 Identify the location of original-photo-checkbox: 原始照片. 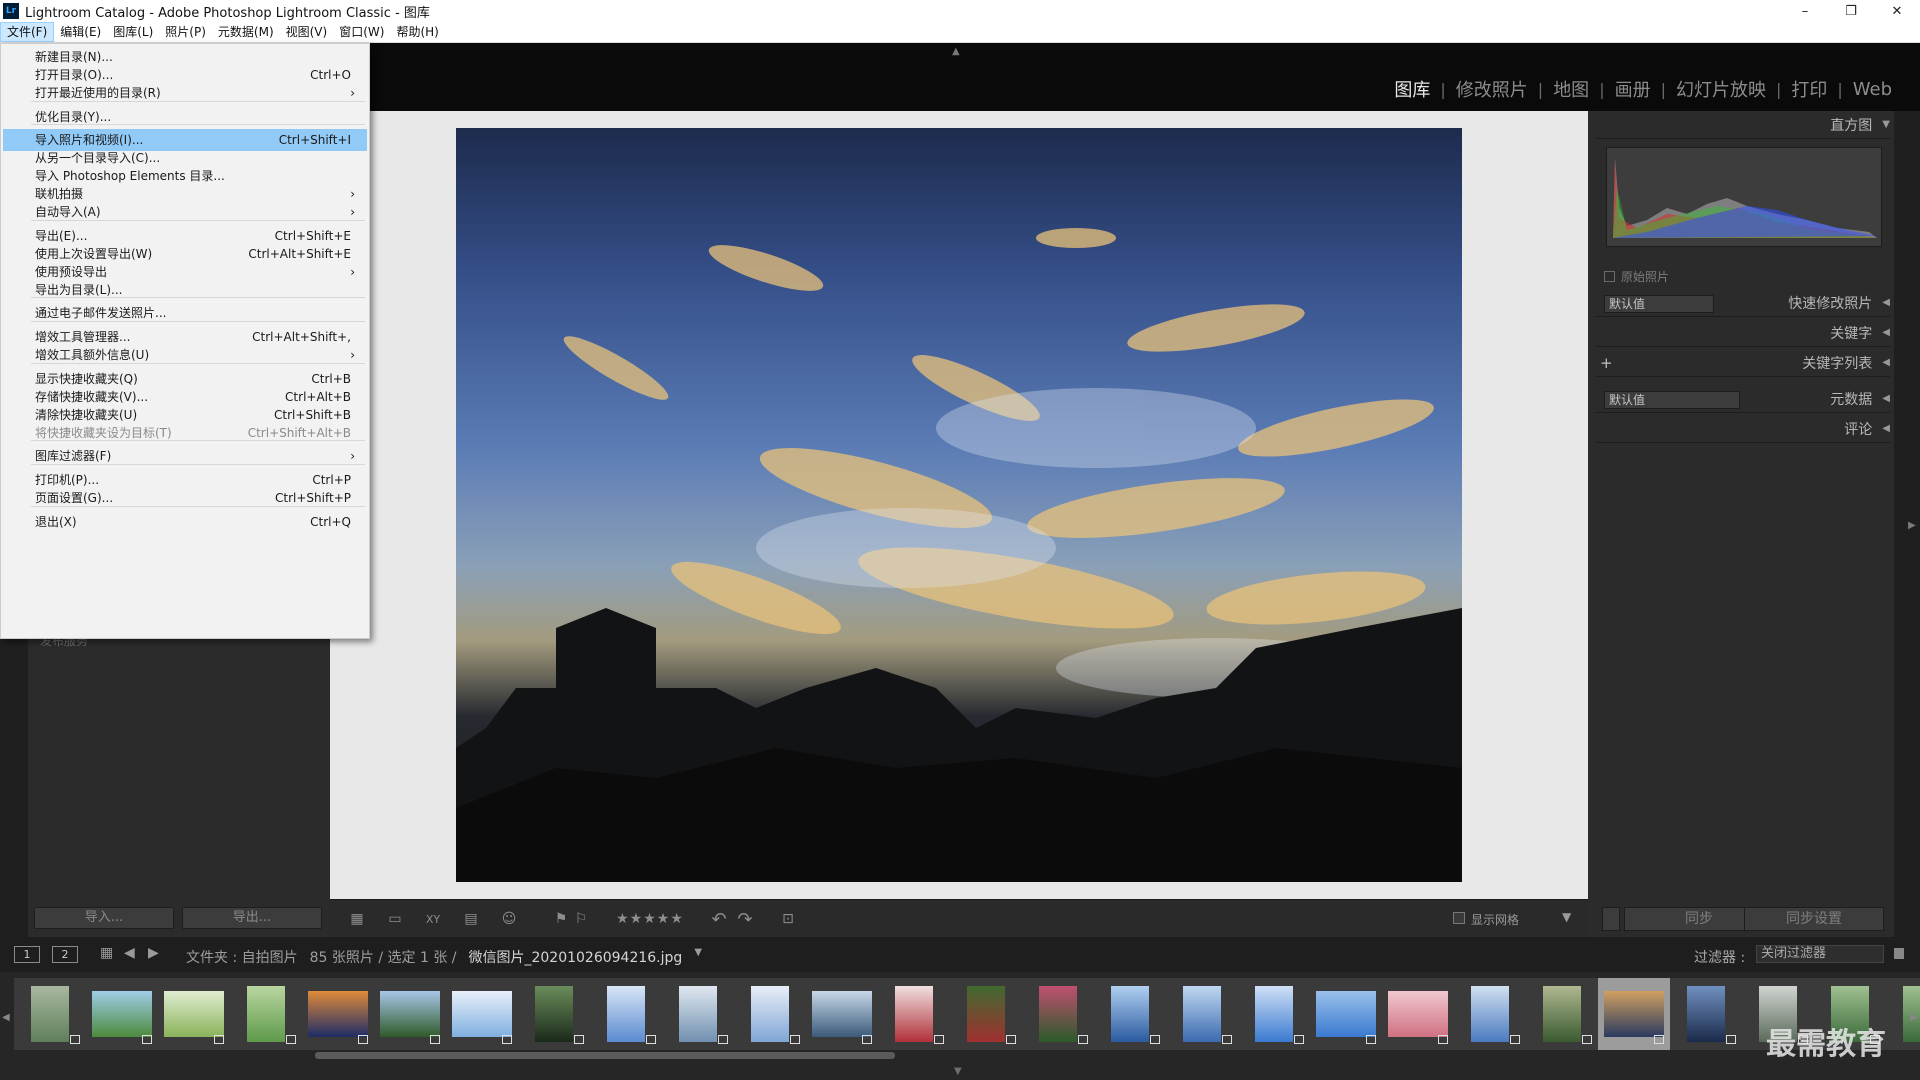
(1636, 276).